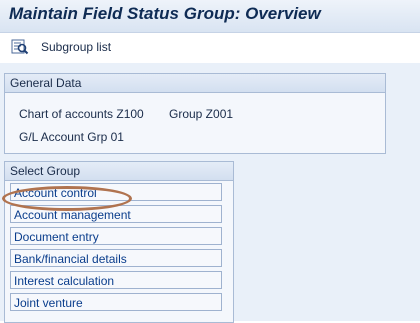  I want to click on title-bar: Maintain Field Status Group: Overview, so click(210, 16).